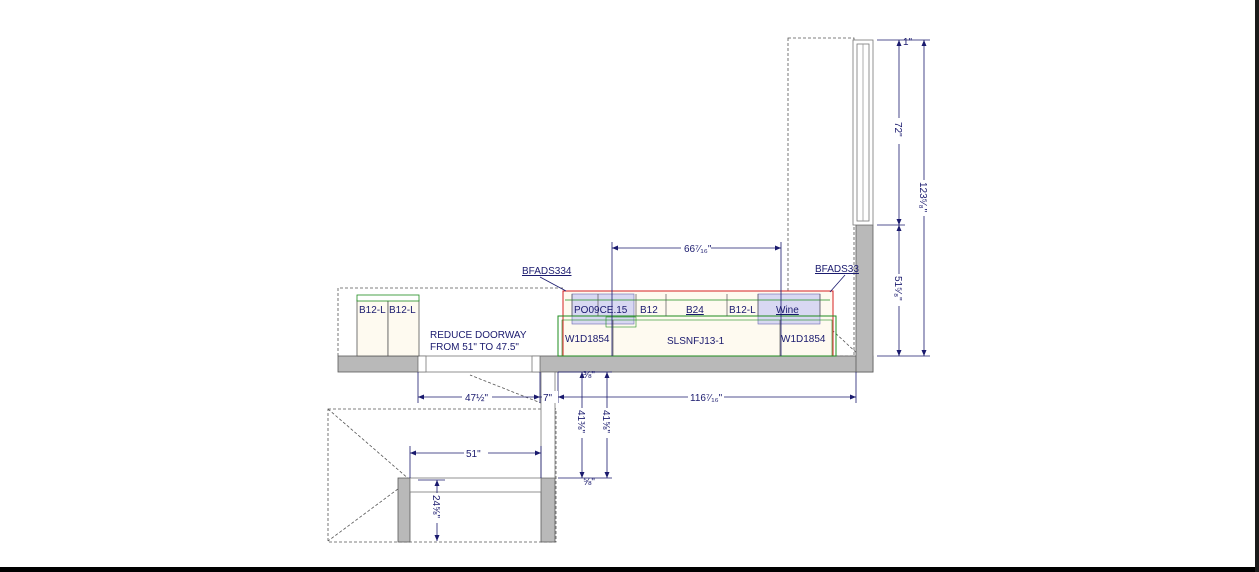 This screenshot has height=572, width=1259. Describe the element at coordinates (742, 310) in the screenshot. I see `cabinet-b12l-c-label: B12-L` at that location.